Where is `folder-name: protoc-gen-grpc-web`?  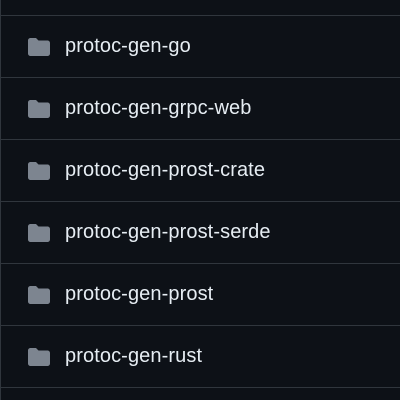 folder-name: protoc-gen-grpc-web is located at coordinates (158, 108).